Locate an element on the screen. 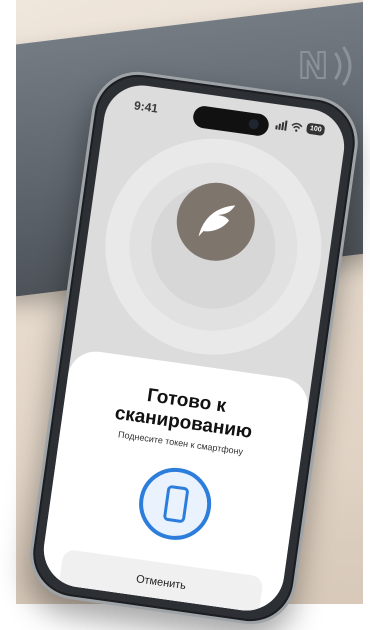  wifi-icon is located at coordinates (297, 127).